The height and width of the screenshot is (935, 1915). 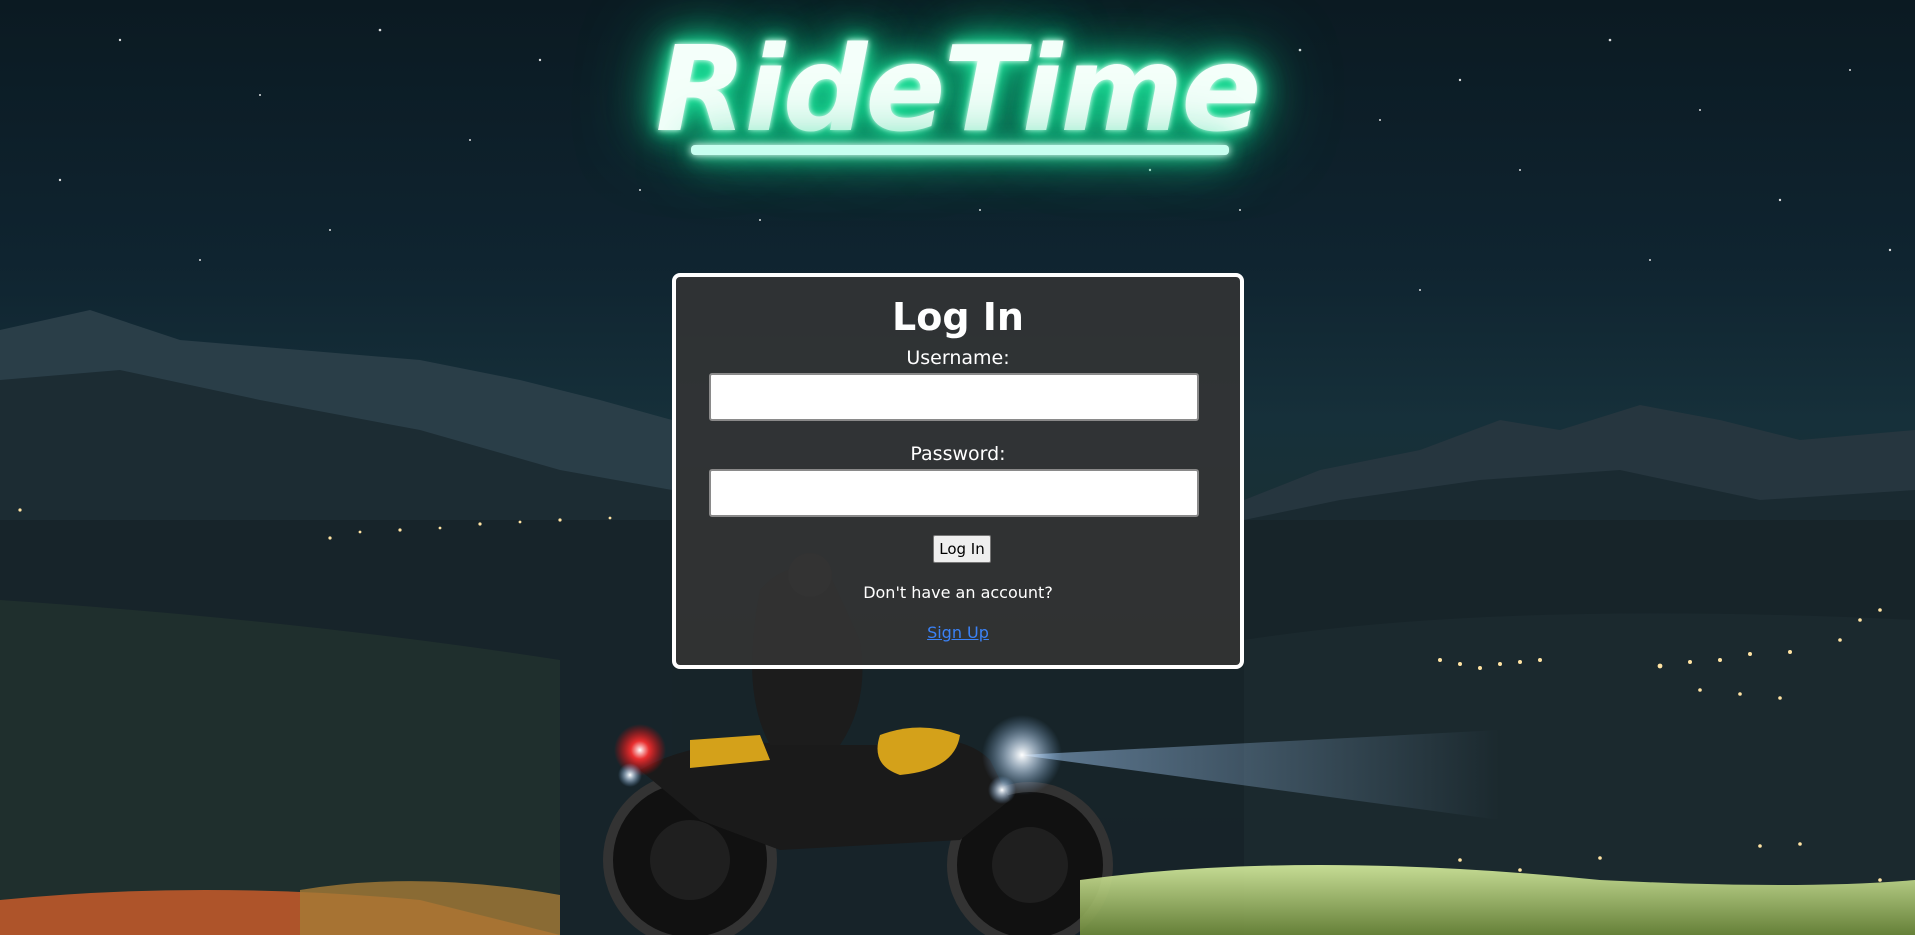 What do you see at coordinates (958, 317) in the screenshot?
I see `login-title: Log In` at bounding box center [958, 317].